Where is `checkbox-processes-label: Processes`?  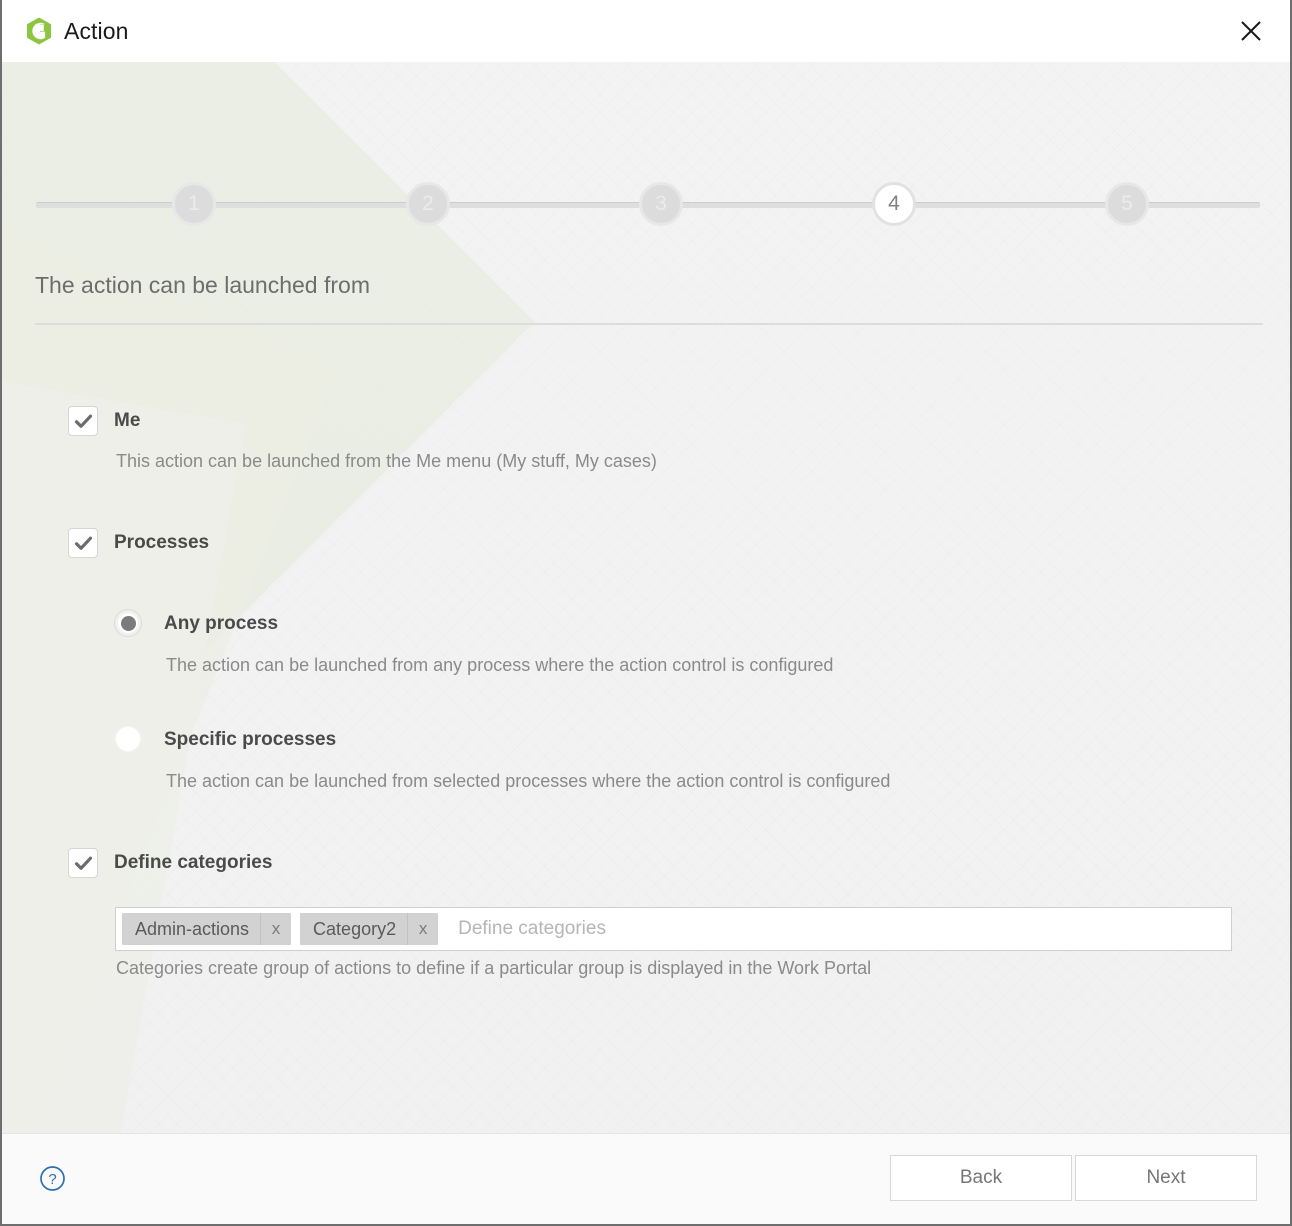 checkbox-processes-label: Processes is located at coordinates (162, 542).